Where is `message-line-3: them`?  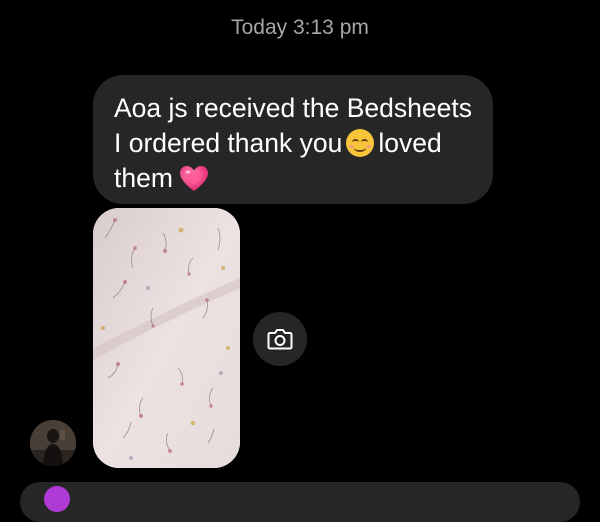
message-line-3: them is located at coordinates (293, 181).